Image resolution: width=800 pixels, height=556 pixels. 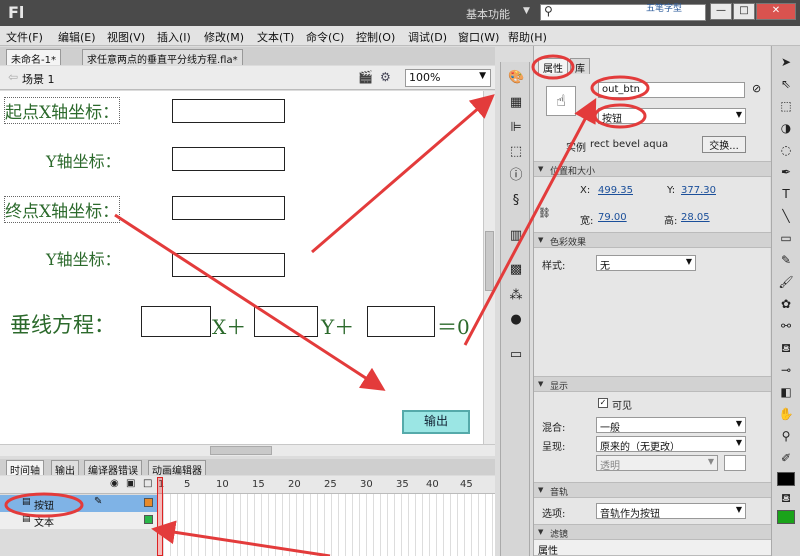 What do you see at coordinates (113, 468) in the screenshot?
I see `tab-compiler-errors: 编译器错误` at bounding box center [113, 468].